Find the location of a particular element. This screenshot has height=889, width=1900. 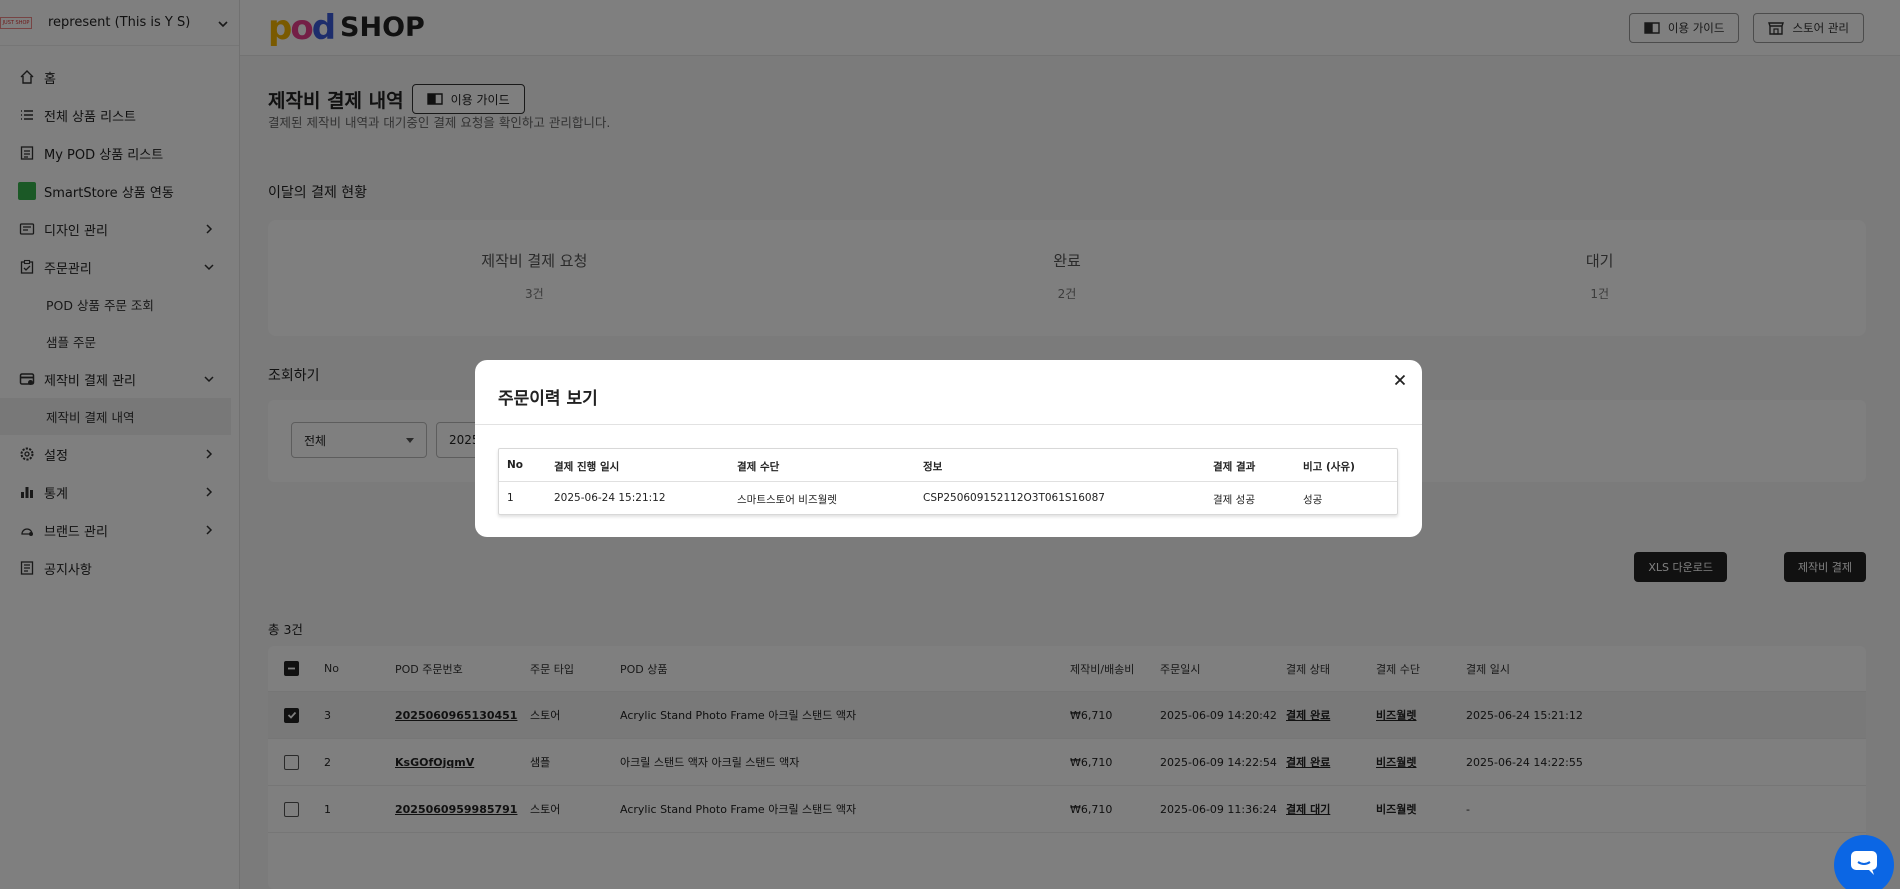

chat-button is located at coordinates (1864, 862).